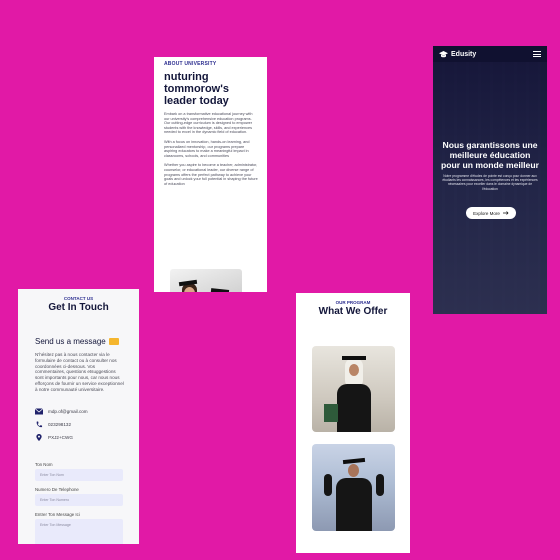  What do you see at coordinates (113, 341) in the screenshot?
I see `envelope-icon` at bounding box center [113, 341].